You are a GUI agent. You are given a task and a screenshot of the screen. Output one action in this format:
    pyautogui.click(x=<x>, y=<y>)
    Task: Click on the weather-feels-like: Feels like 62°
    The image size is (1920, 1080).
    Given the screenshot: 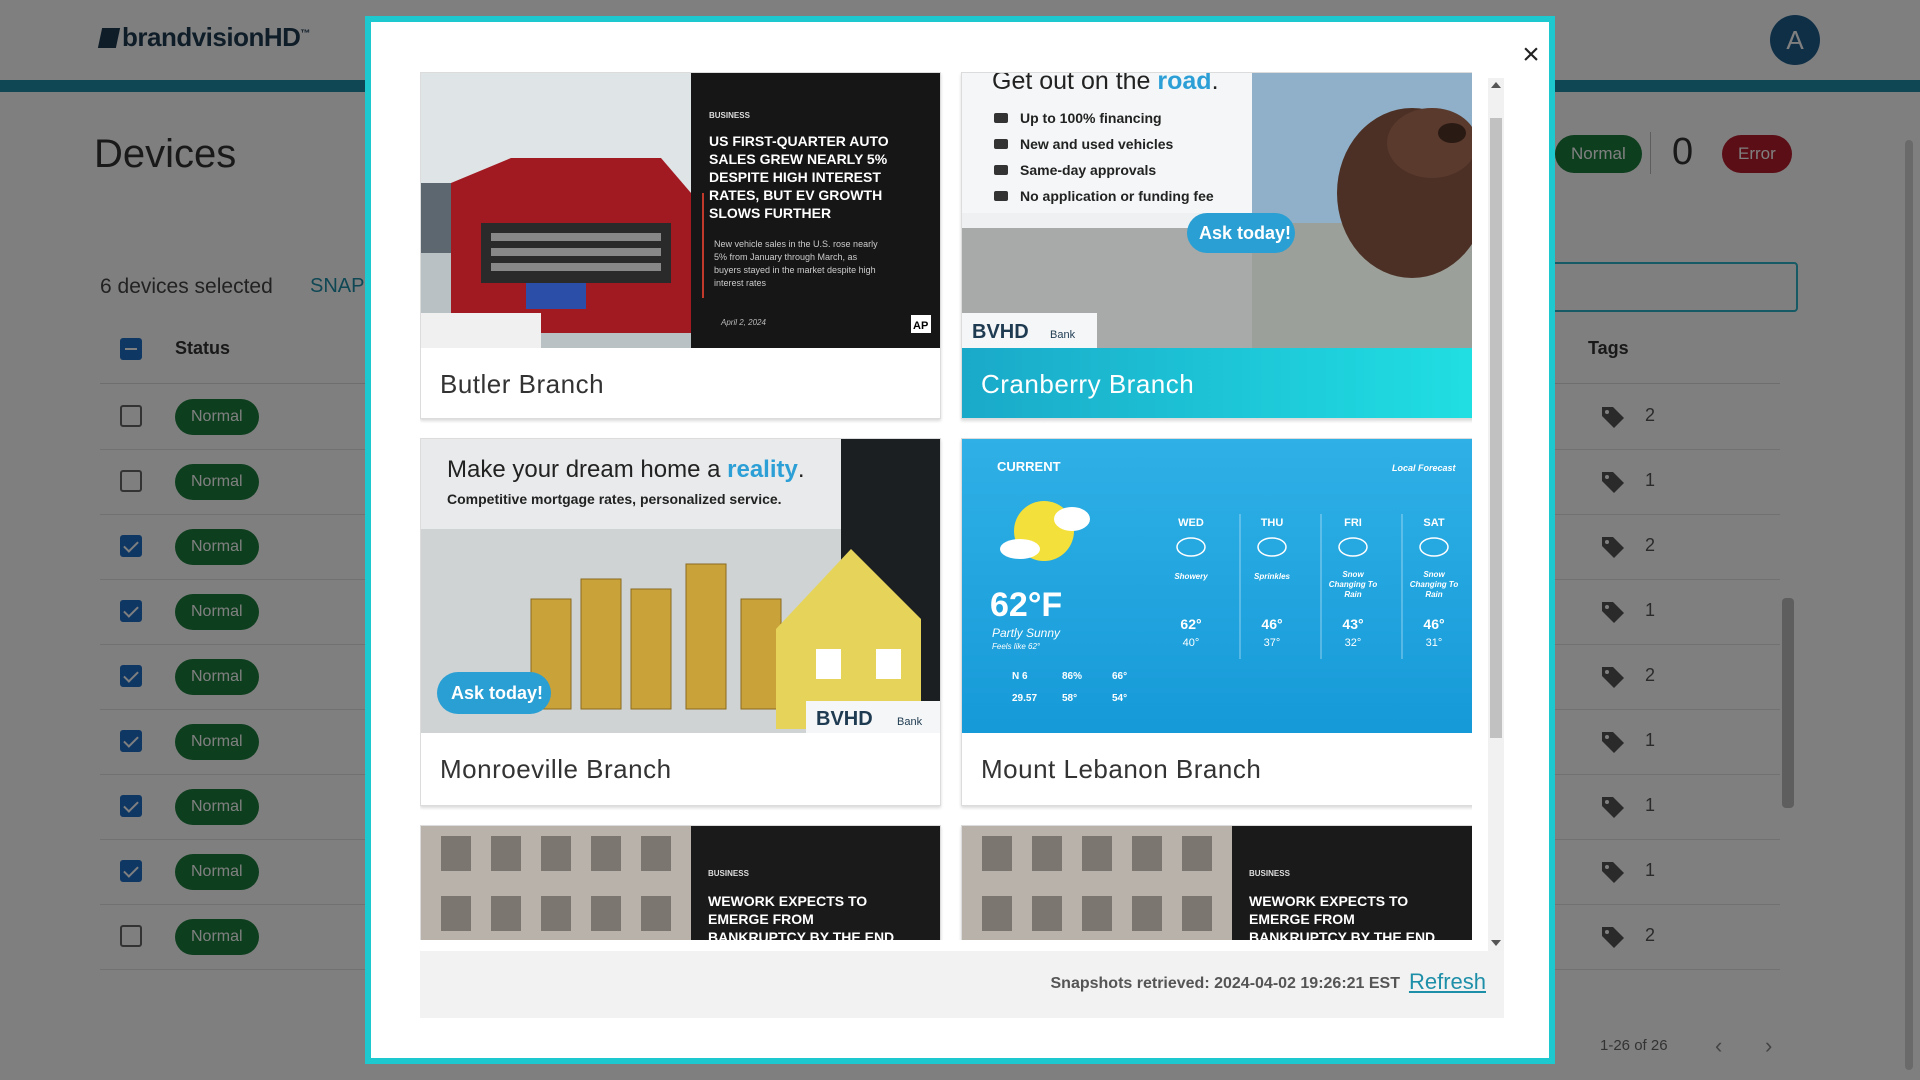 What is the action you would take?
    pyautogui.click(x=1016, y=646)
    